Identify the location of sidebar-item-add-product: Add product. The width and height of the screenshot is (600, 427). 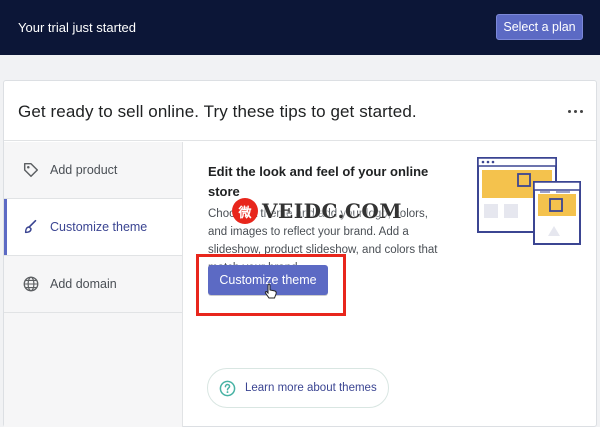
(93, 170).